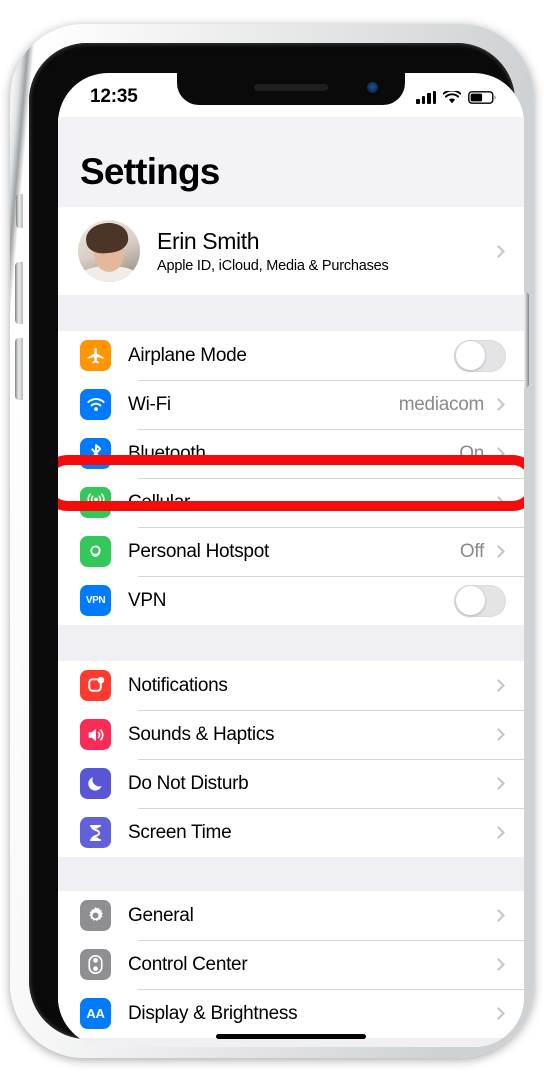 This screenshot has height=1080, width=544. I want to click on row-label: Display & Brightness, so click(213, 1013).